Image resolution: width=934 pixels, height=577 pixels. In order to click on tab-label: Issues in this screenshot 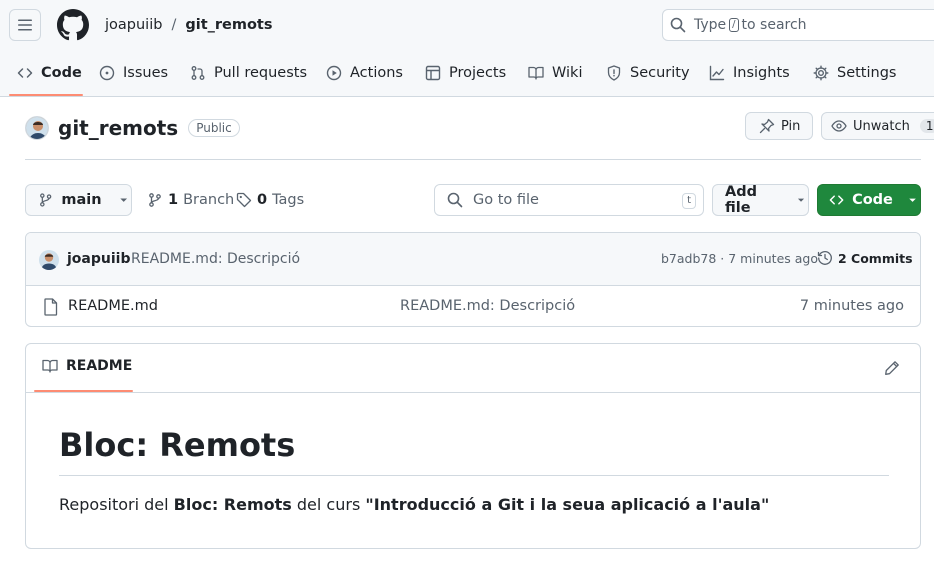, I will do `click(146, 73)`.